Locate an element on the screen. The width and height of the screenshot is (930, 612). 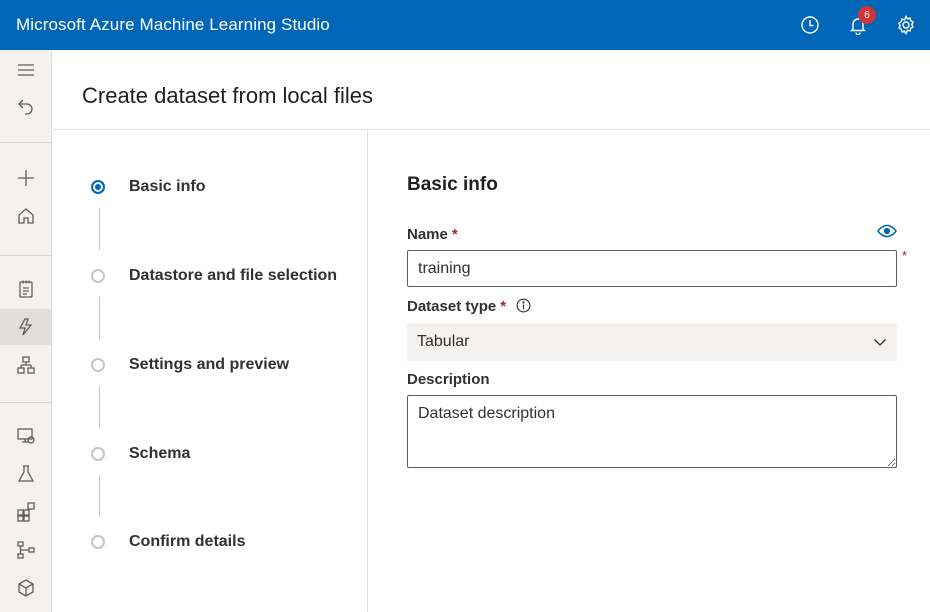
flask-icon is located at coordinates (26, 473).